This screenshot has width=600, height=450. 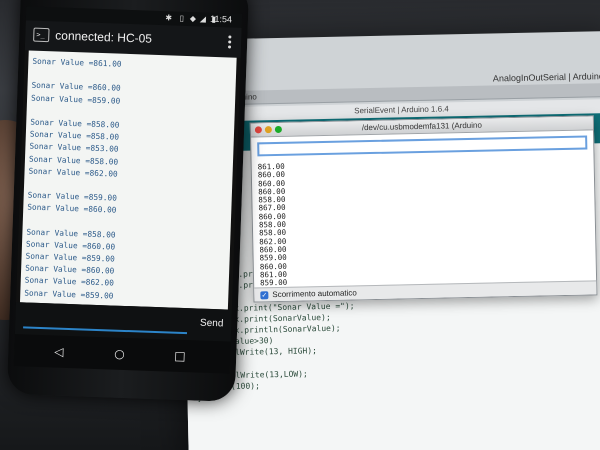 I want to click on bluetooth-icon: ✱, so click(x=169, y=18).